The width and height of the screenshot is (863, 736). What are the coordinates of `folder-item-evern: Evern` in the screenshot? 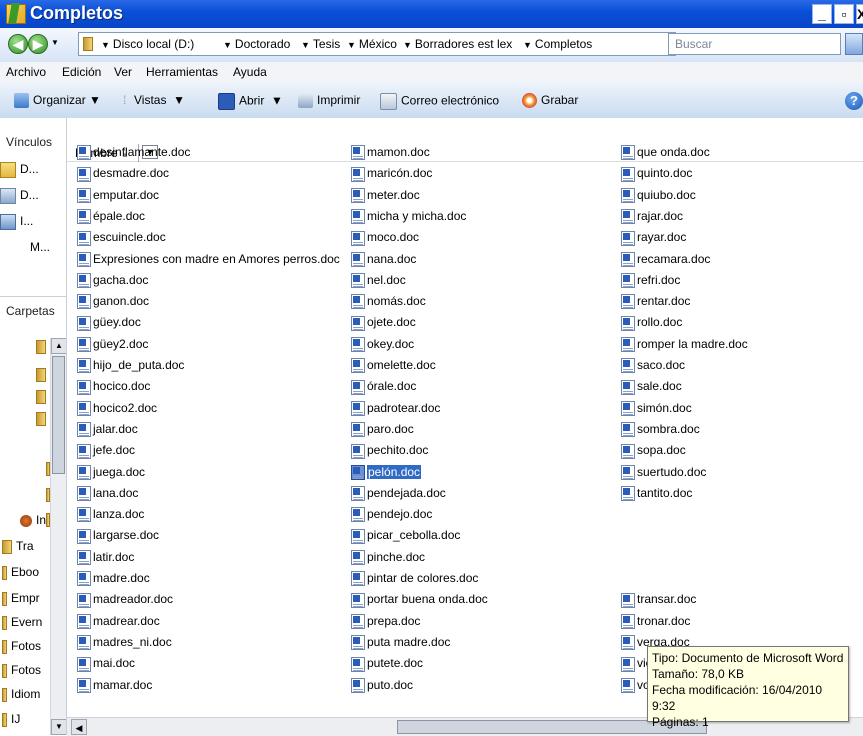 It's located at (26, 622).